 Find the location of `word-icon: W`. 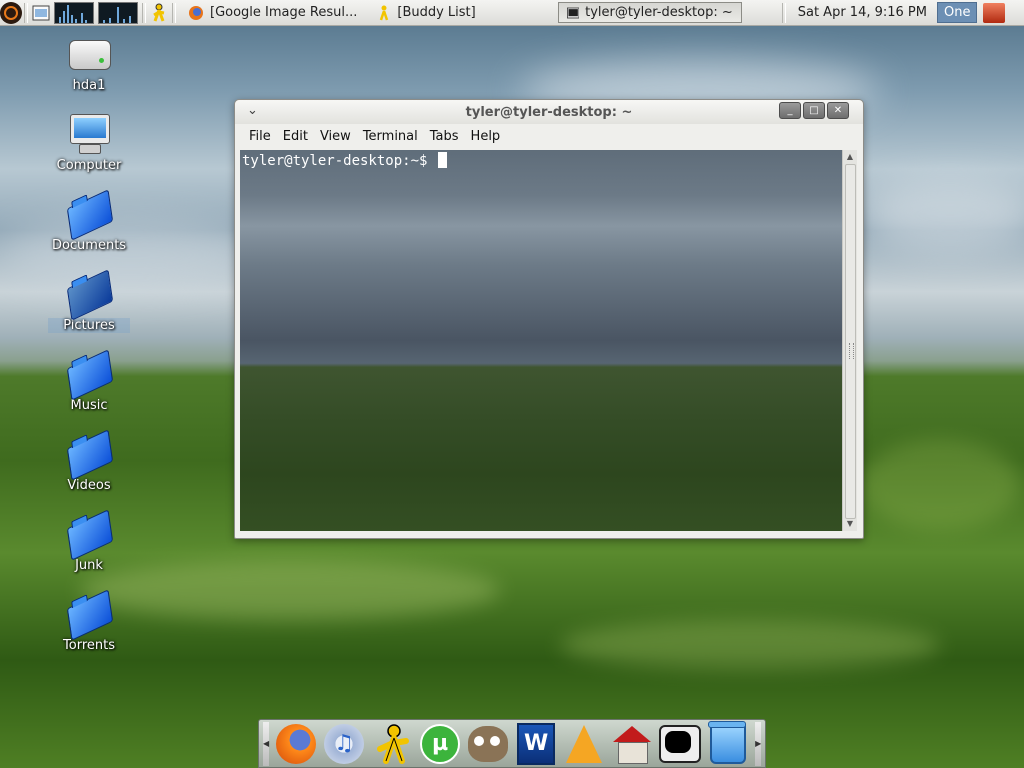

word-icon: W is located at coordinates (536, 743).